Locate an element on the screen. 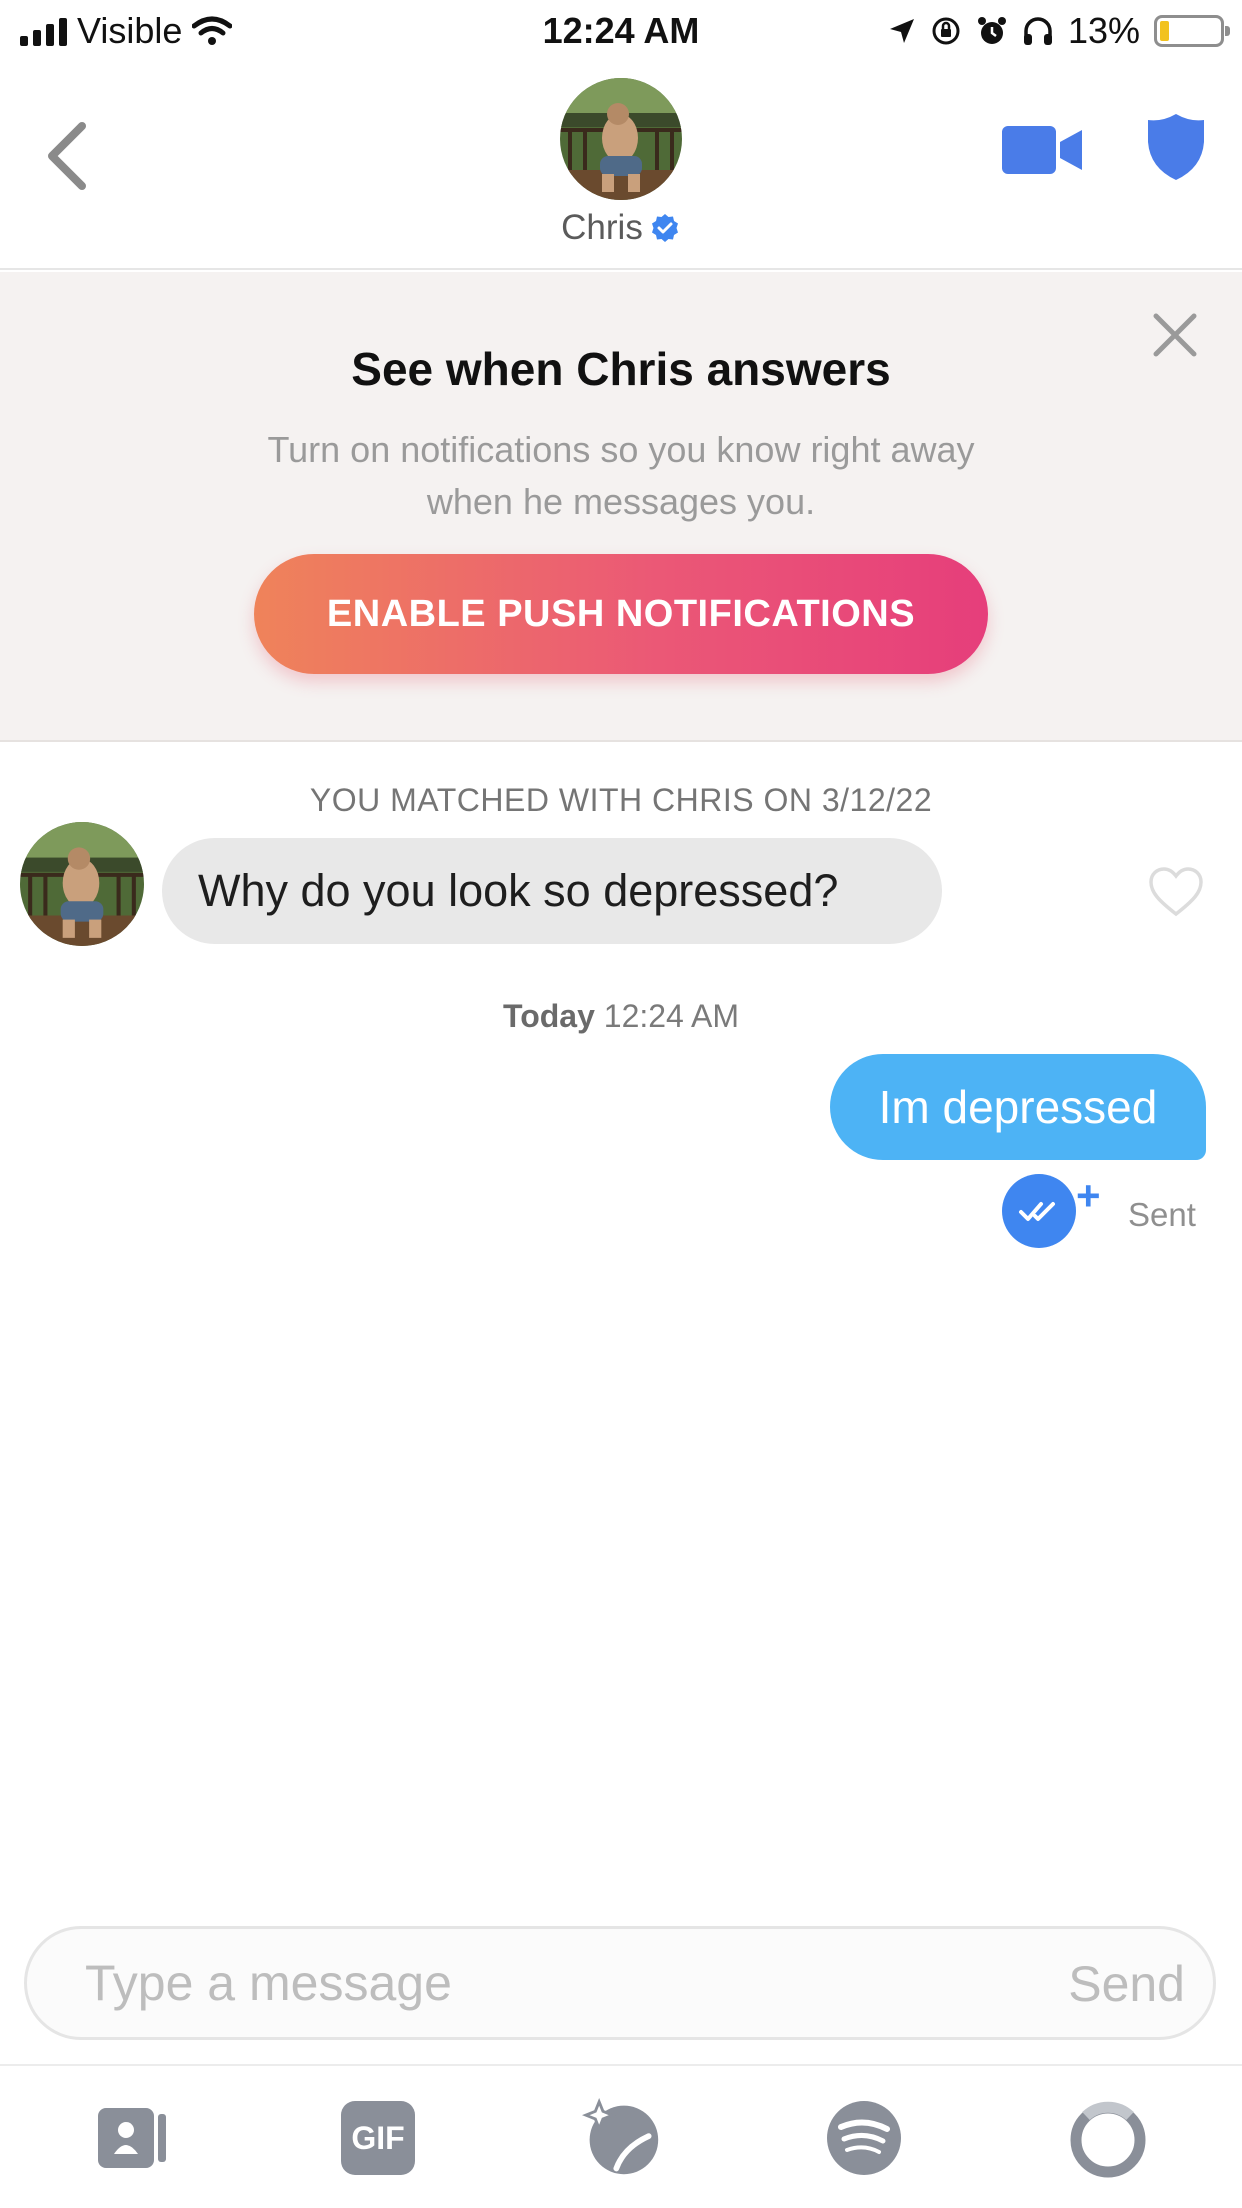 This screenshot has width=1242, height=2208. video-call-button is located at coordinates (1043, 150).